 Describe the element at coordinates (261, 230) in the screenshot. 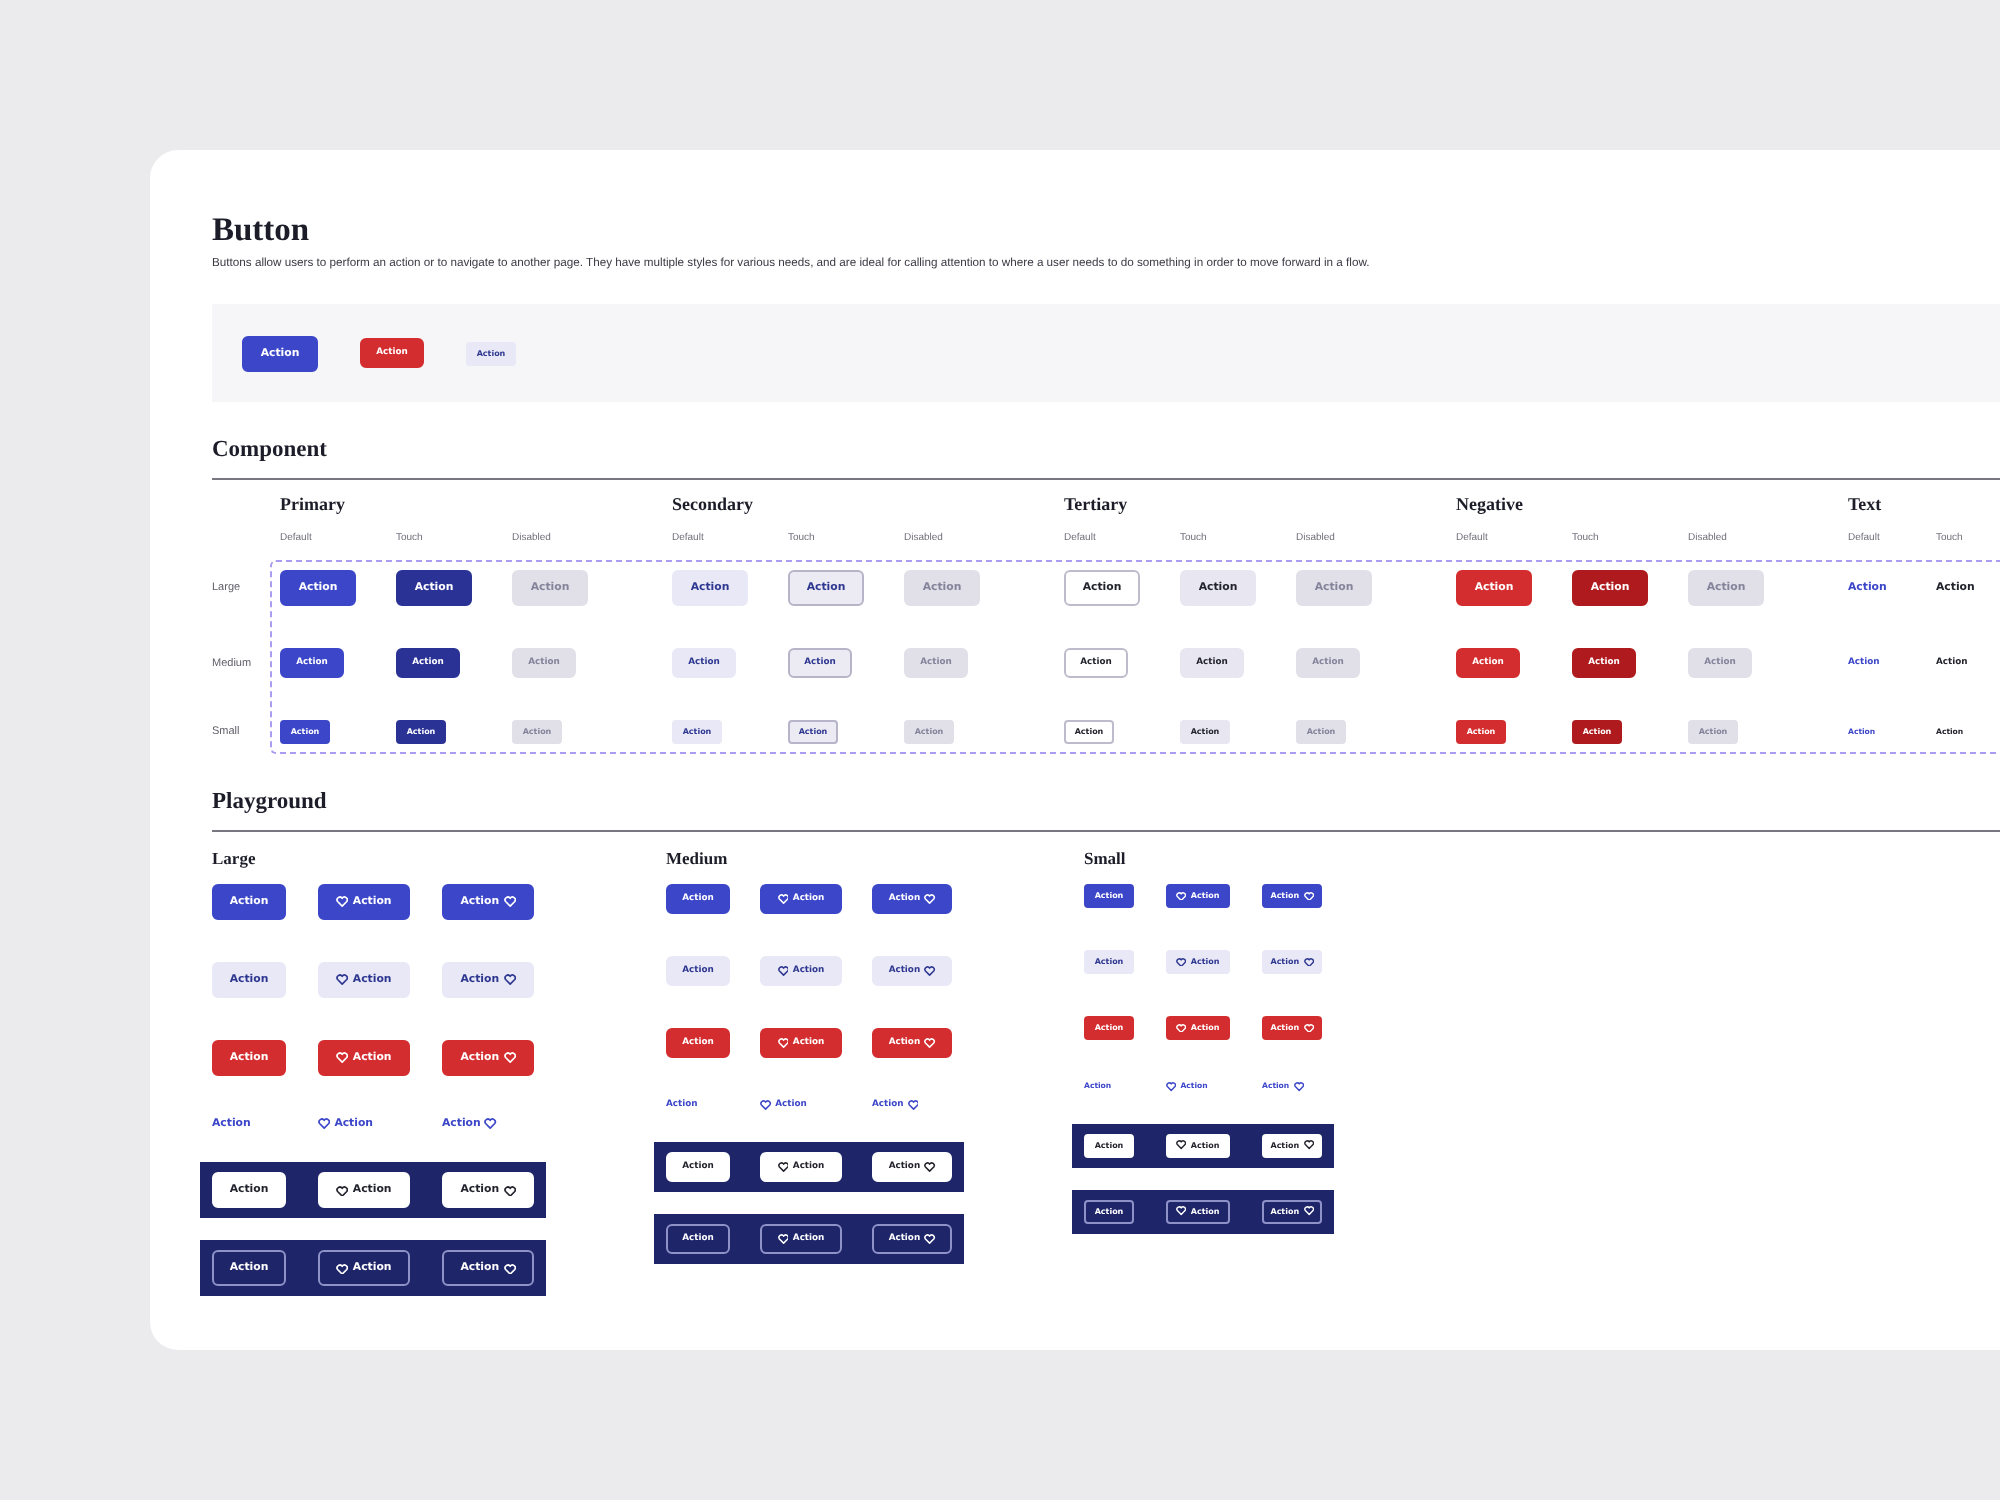

I see `page-title: Button` at that location.